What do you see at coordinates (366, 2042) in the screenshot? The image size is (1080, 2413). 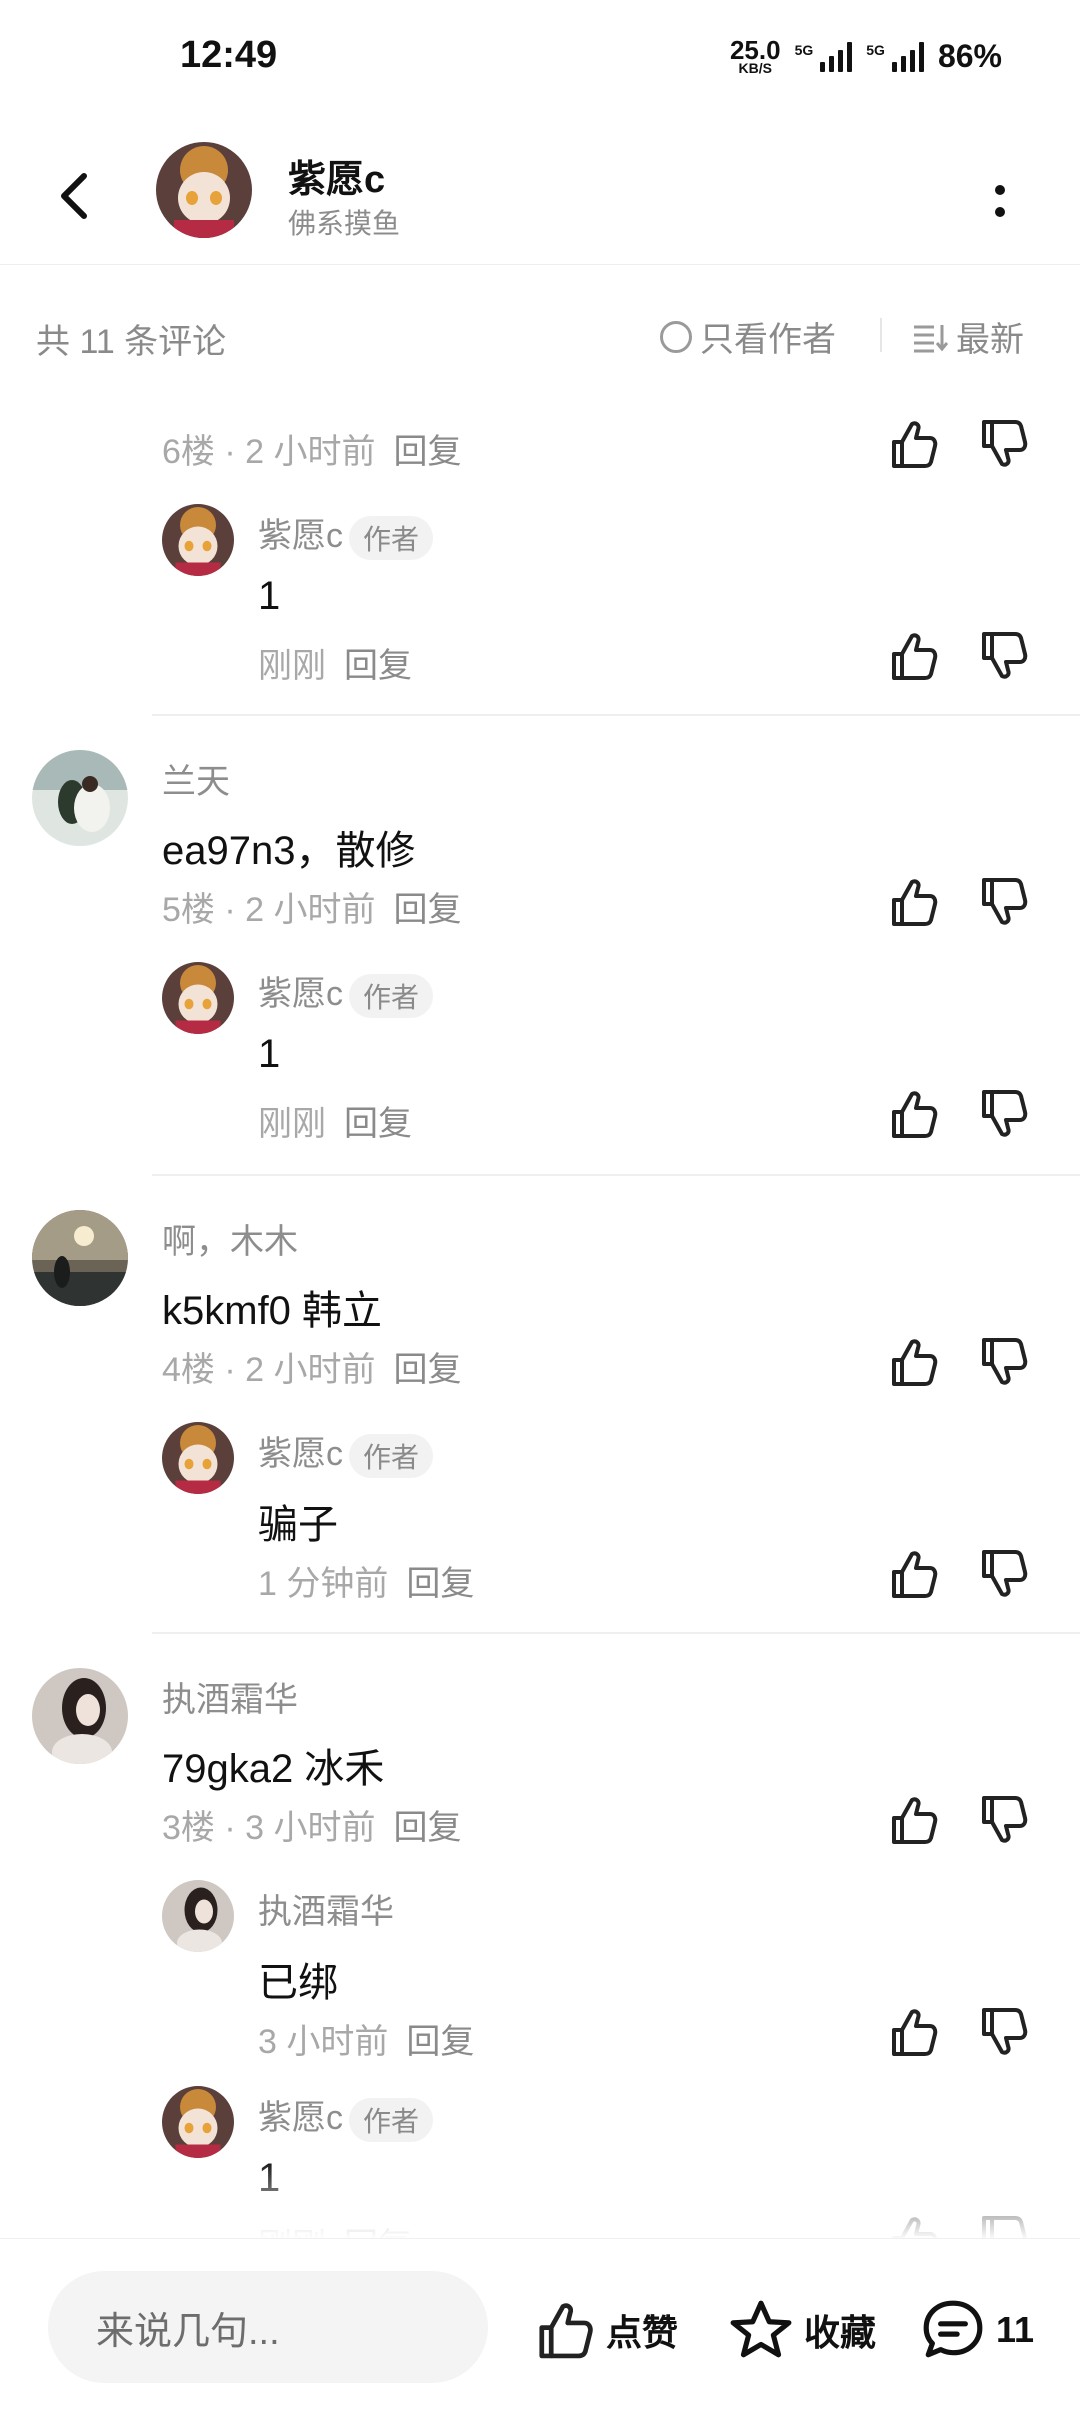 I see `reply-meta: 3 小时前 回复` at bounding box center [366, 2042].